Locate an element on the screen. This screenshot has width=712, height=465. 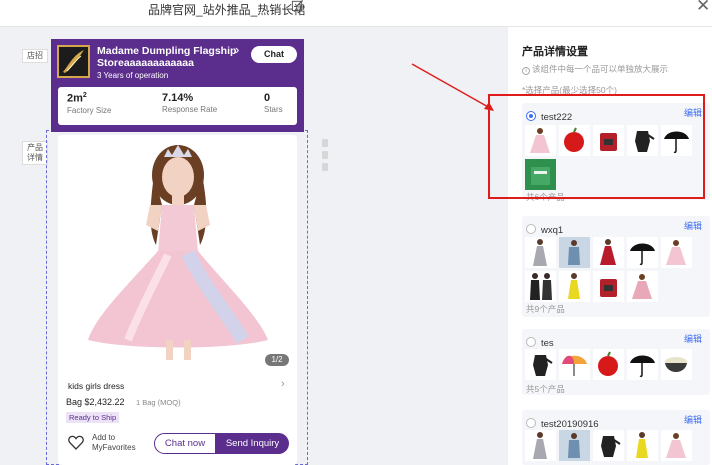
info-icon: i is located at coordinates (526, 71).